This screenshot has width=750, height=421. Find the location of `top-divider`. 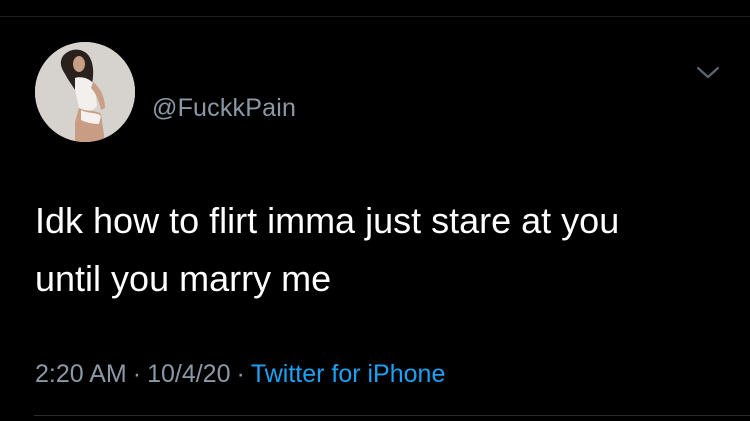

top-divider is located at coordinates (375, 16).